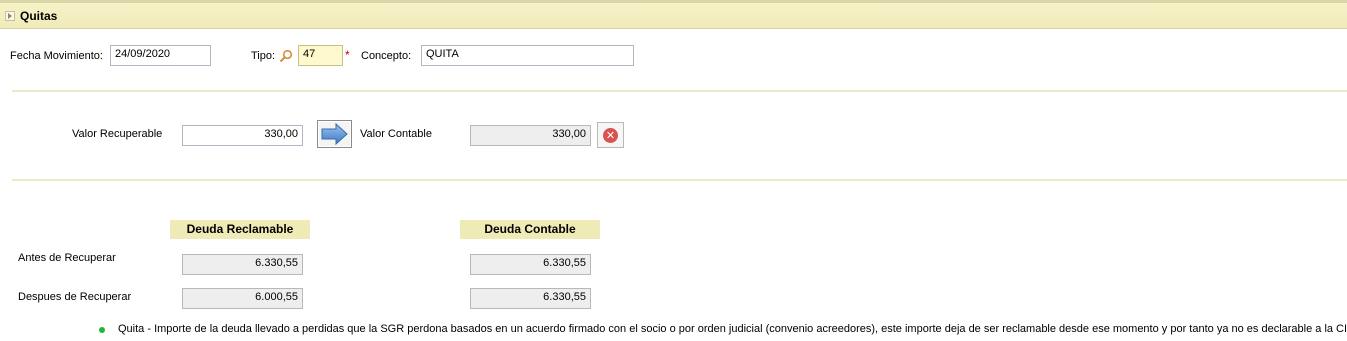  I want to click on expand-icon, so click(10, 16).